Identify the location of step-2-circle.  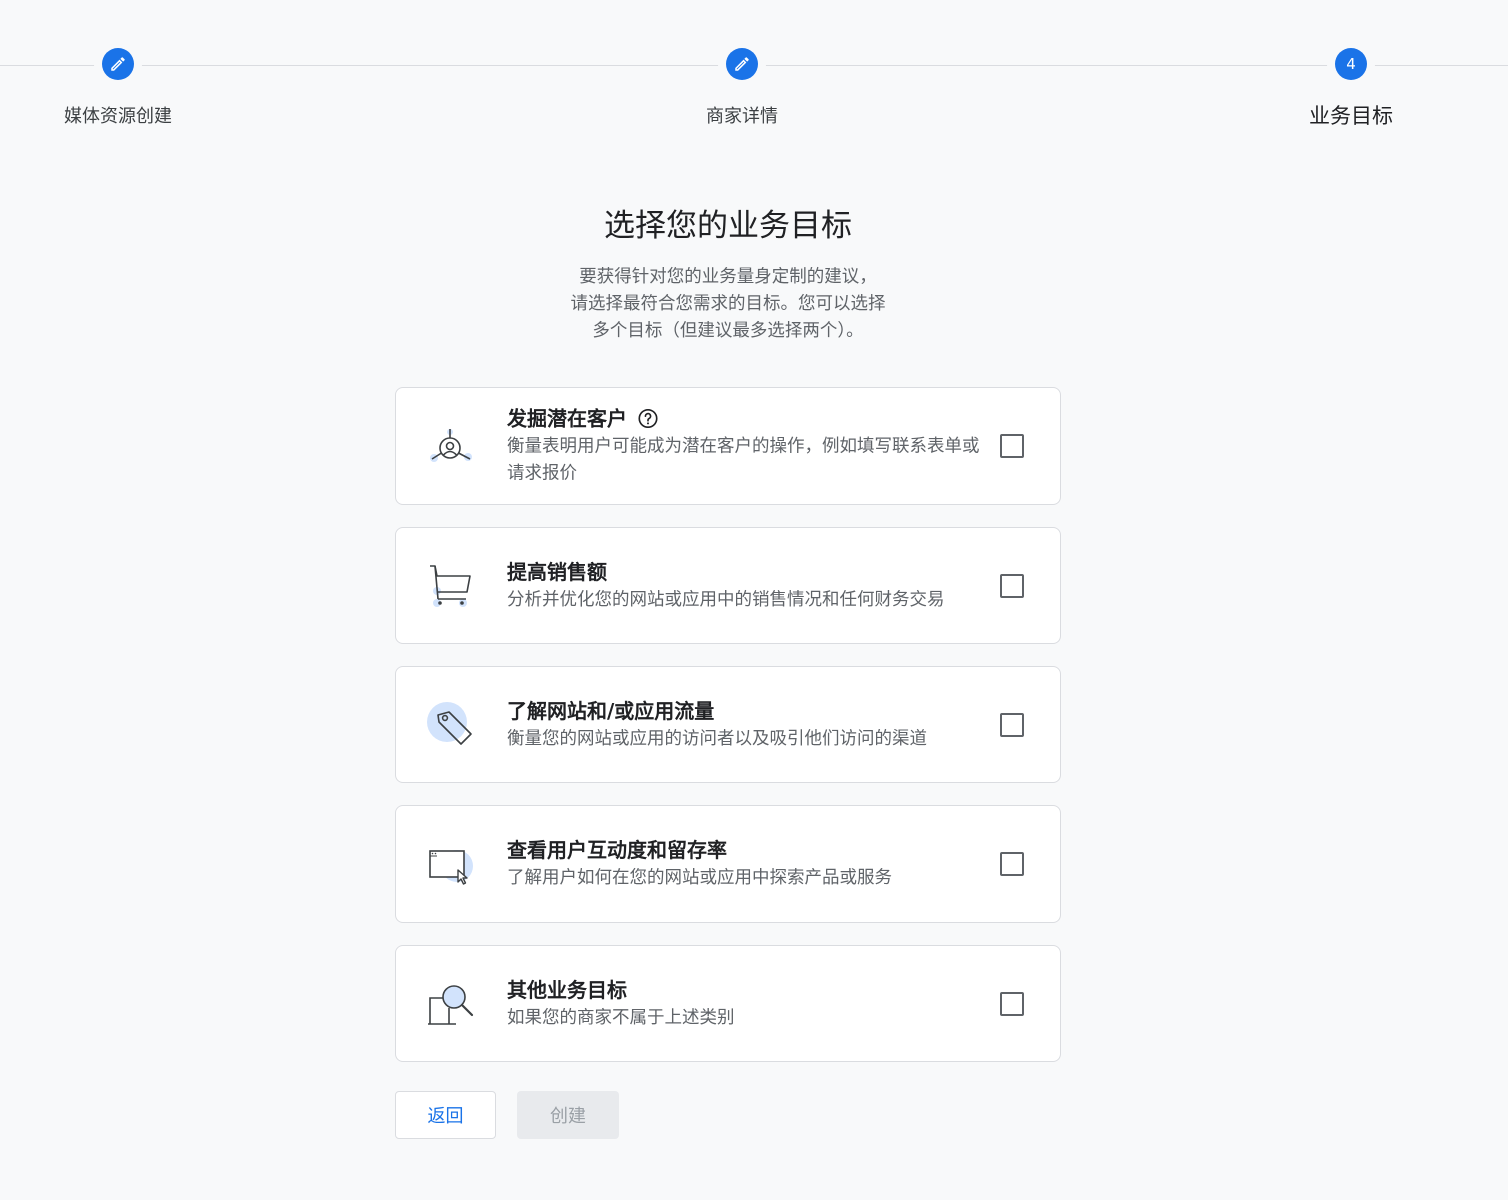
(742, 64).